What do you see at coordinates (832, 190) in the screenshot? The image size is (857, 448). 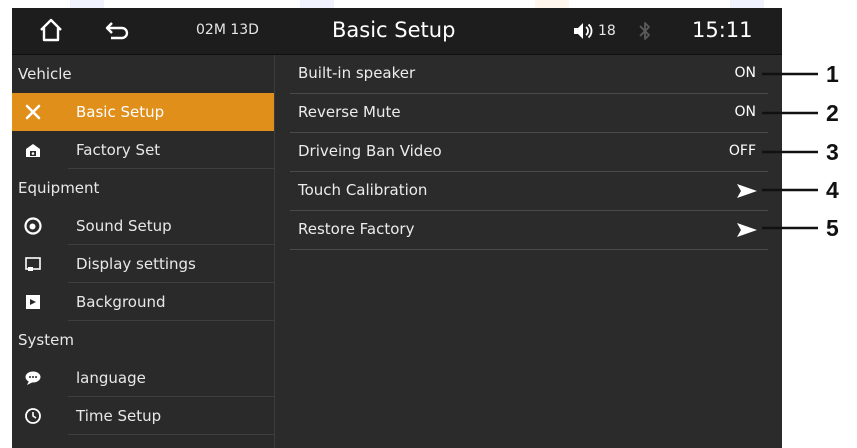 I see `callout-number: 4` at bounding box center [832, 190].